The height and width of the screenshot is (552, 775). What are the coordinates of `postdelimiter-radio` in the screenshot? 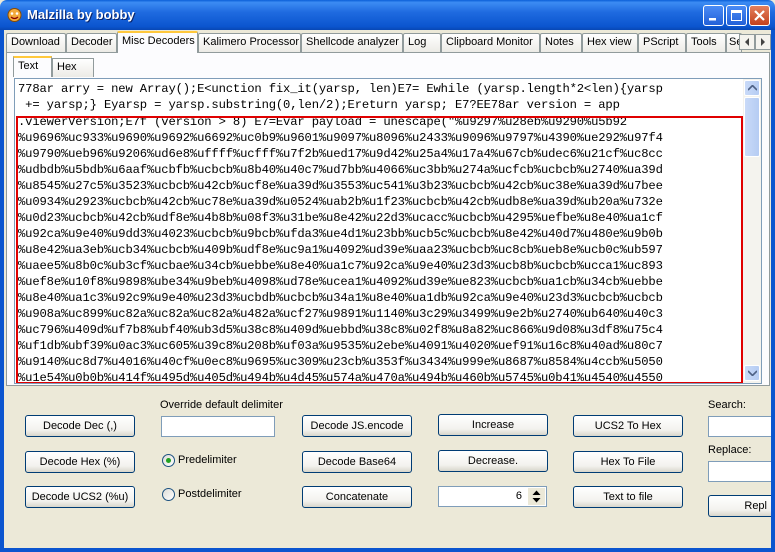 It's located at (168, 494).